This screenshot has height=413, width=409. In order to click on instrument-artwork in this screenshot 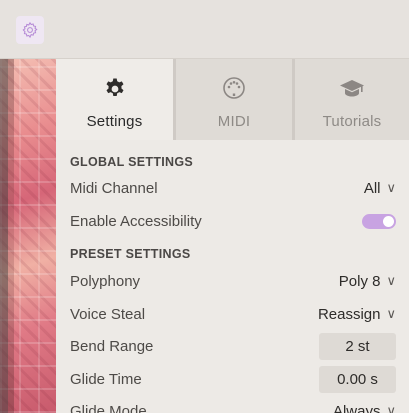, I will do `click(28, 236)`.